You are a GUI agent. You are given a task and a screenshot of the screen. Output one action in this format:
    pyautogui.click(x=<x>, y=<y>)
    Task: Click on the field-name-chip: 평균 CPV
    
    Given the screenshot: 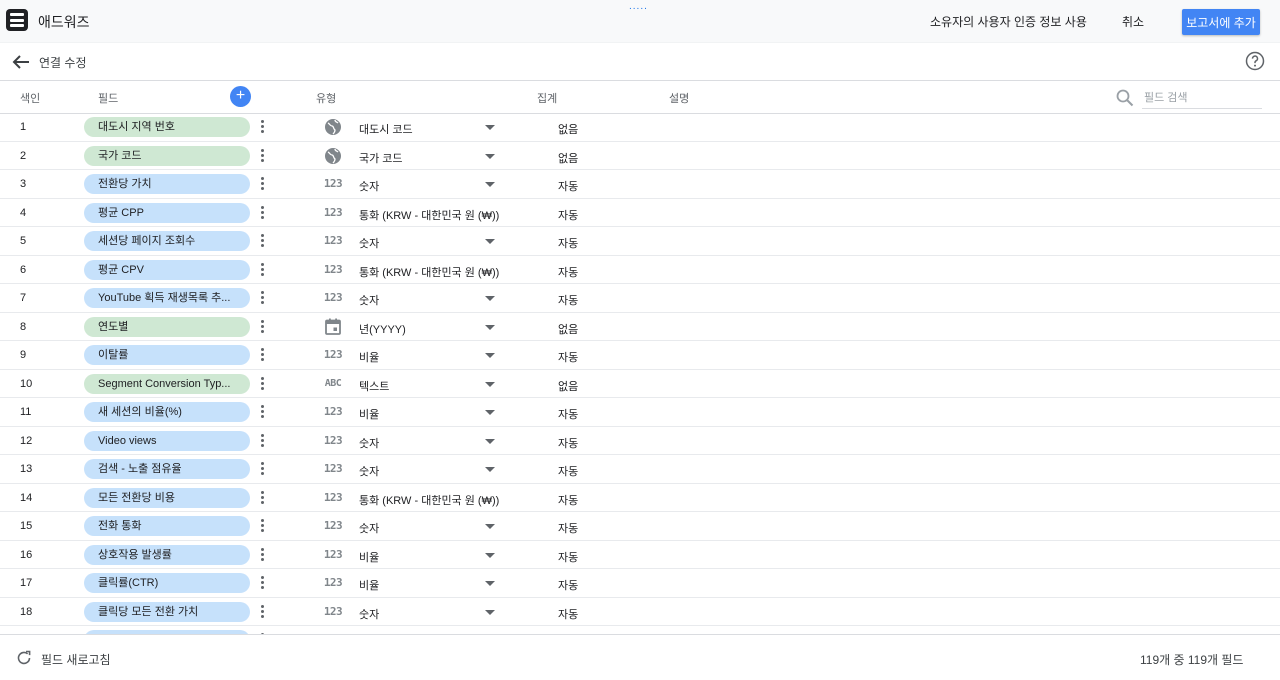 What is the action you would take?
    pyautogui.click(x=167, y=269)
    